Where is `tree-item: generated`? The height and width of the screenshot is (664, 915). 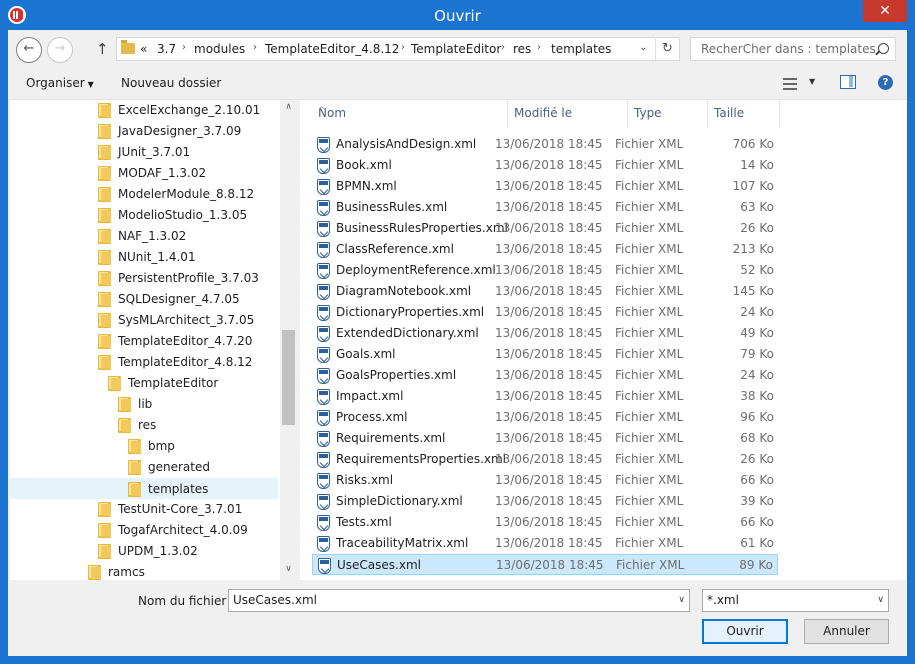
tree-item: generated is located at coordinates (144, 467).